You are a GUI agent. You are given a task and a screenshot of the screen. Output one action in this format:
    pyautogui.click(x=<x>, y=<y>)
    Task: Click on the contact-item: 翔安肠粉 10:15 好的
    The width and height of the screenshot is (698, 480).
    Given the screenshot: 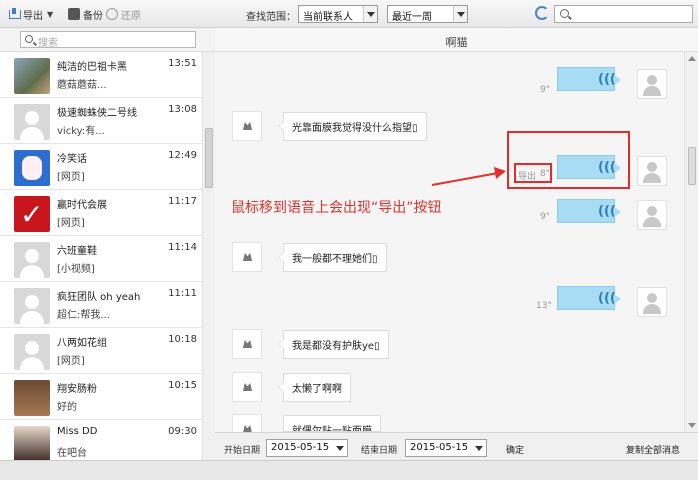 What is the action you would take?
    pyautogui.click(x=101, y=397)
    